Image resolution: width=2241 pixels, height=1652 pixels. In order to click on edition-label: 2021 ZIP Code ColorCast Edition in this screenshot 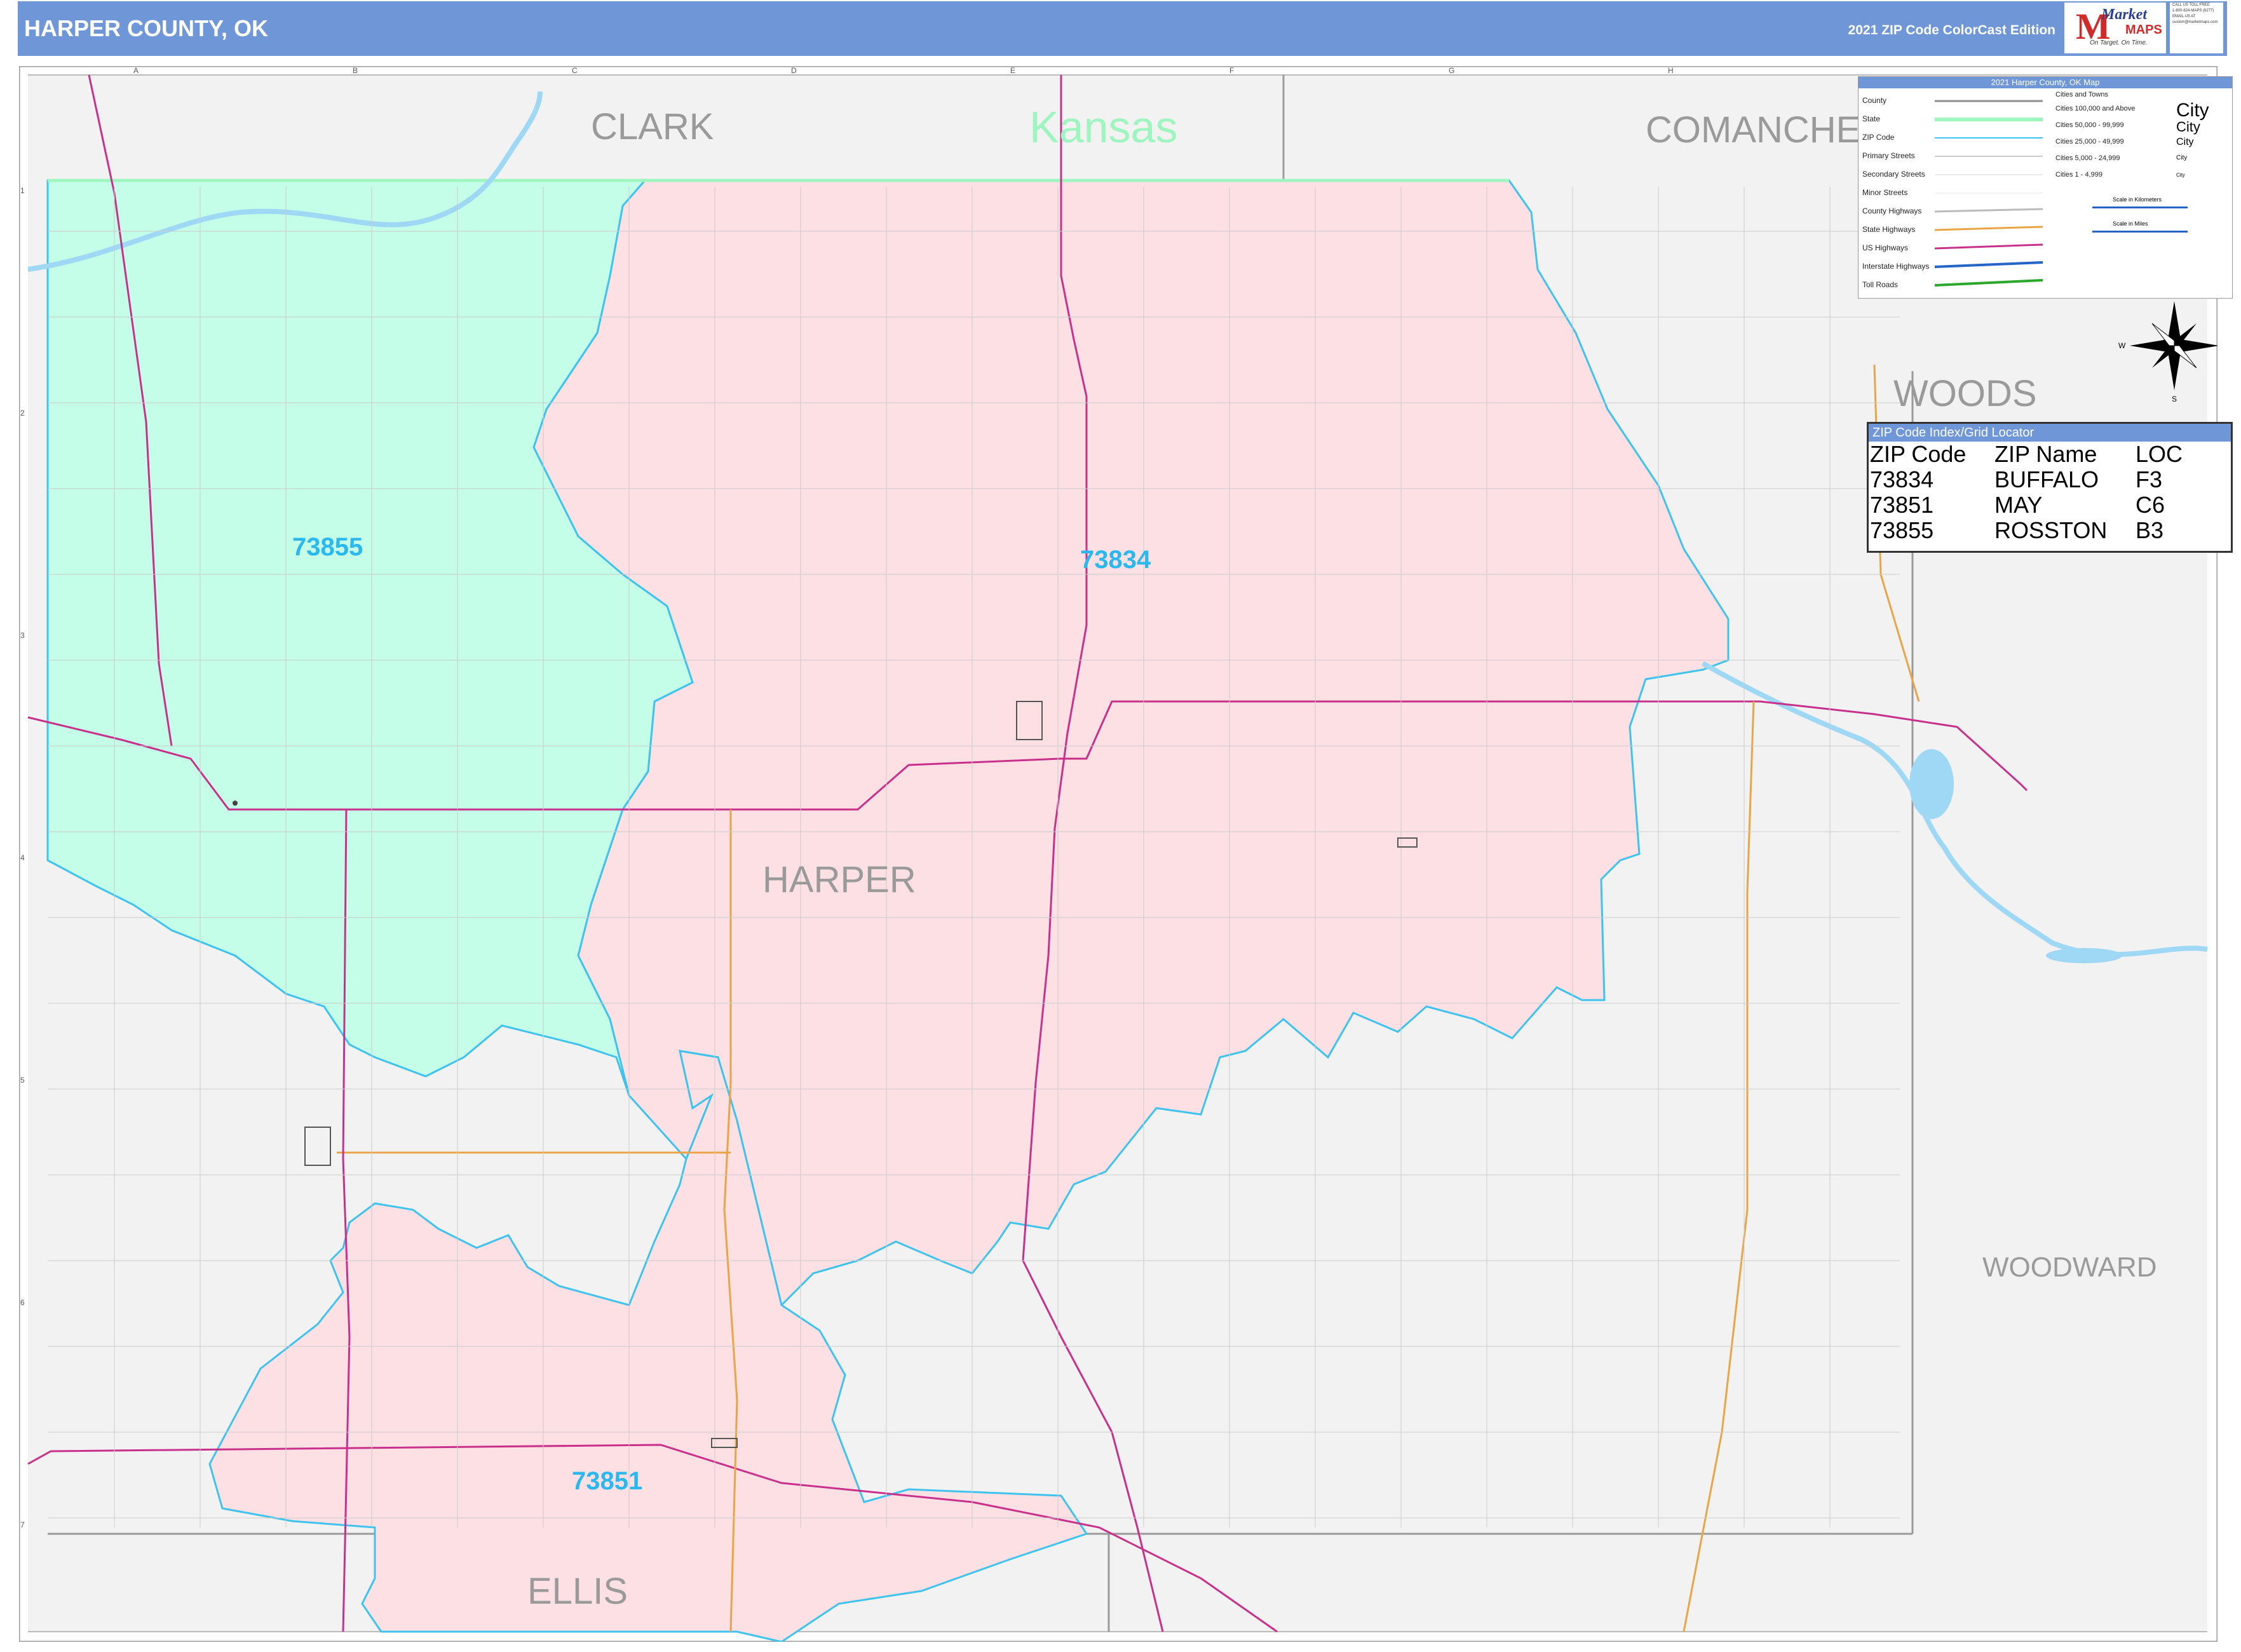, I will do `click(1952, 30)`.